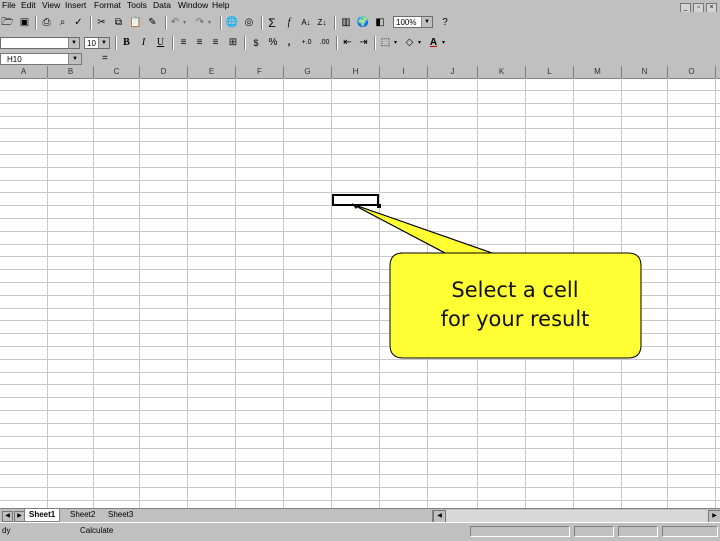 The image size is (720, 541). Describe the element at coordinates (576, 516) in the screenshot. I see `horizontal-scrollbar: ◀ ▶` at that location.